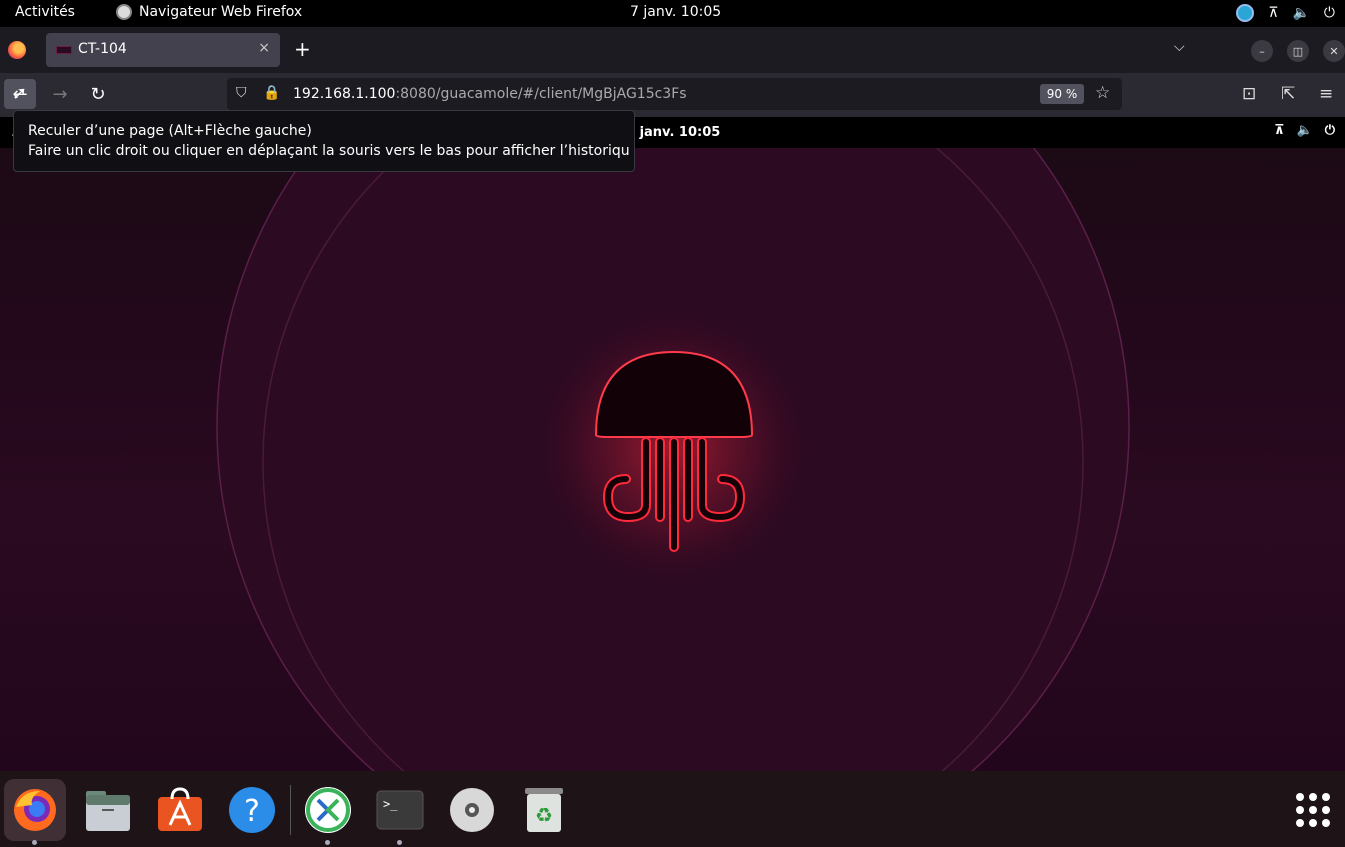  Describe the element at coordinates (20, 93) in the screenshot. I see `mouse-cursor-icon: ➚` at that location.